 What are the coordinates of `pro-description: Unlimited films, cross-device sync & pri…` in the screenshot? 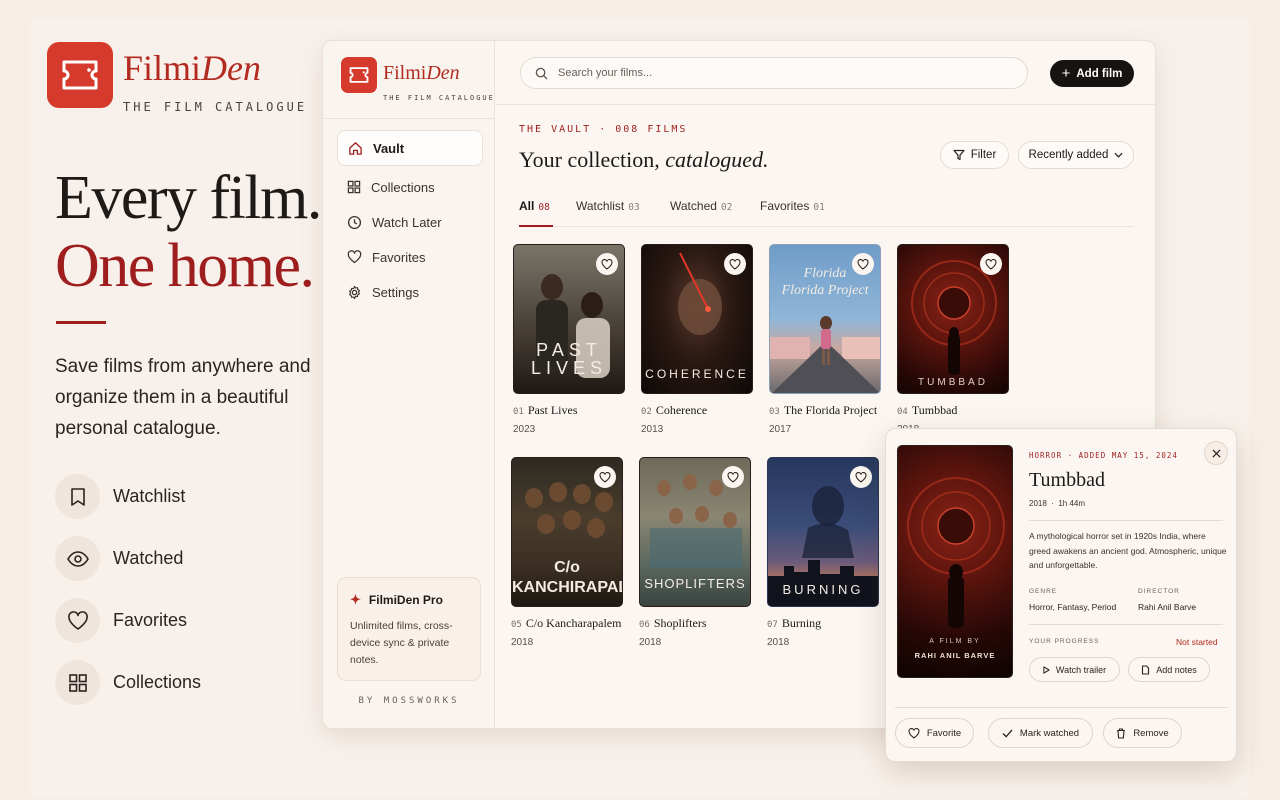 It's located at (401, 643).